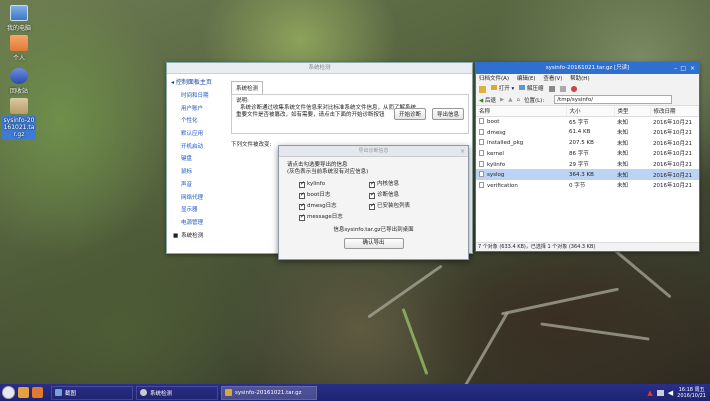 The height and width of the screenshot is (401, 710). What do you see at coordinates (562, 89) in the screenshot?
I see `add-folder-icon` at bounding box center [562, 89].